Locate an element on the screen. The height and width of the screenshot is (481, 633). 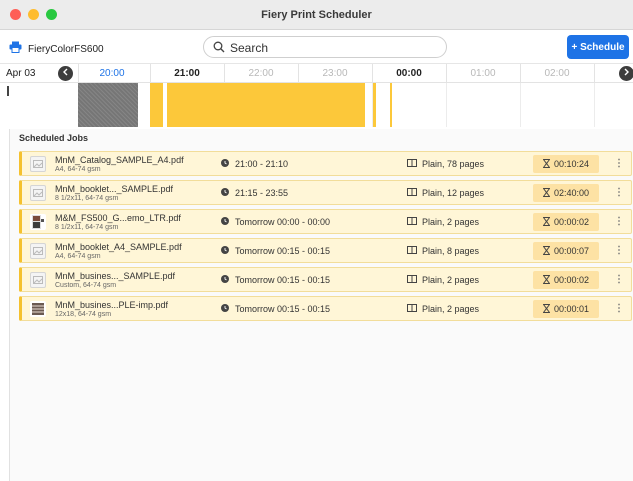
job-name: MnM_busines..._SAMPLE.pdf is located at coordinates (115, 276).